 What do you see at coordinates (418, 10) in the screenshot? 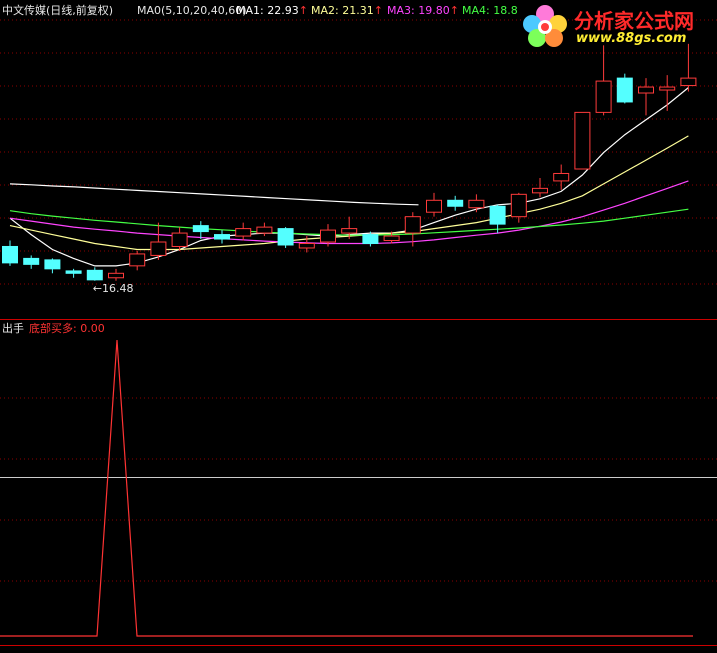
I see `ma3-value: MA3: 19.80` at bounding box center [418, 10].